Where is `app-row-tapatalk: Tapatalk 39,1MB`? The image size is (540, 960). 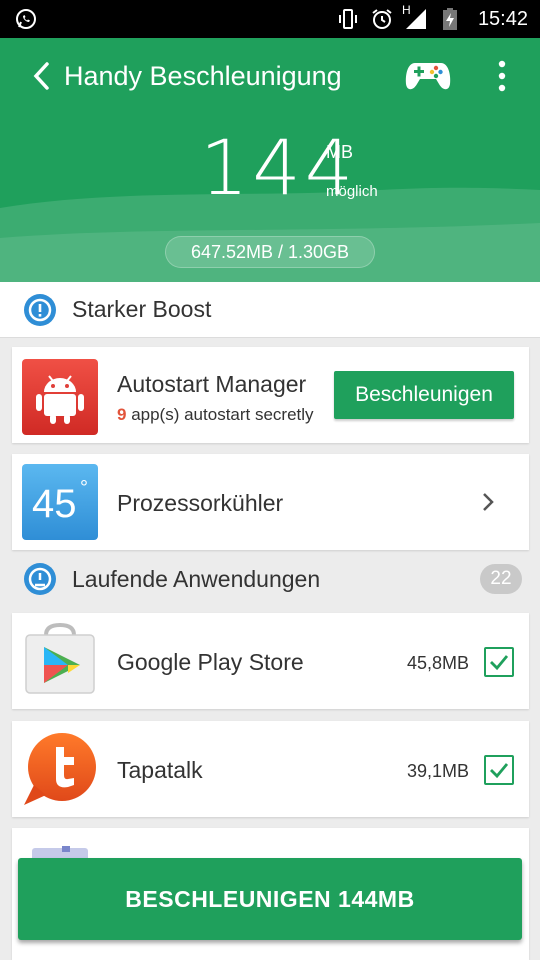
app-row-tapatalk: Tapatalk 39,1MB is located at coordinates (270, 769).